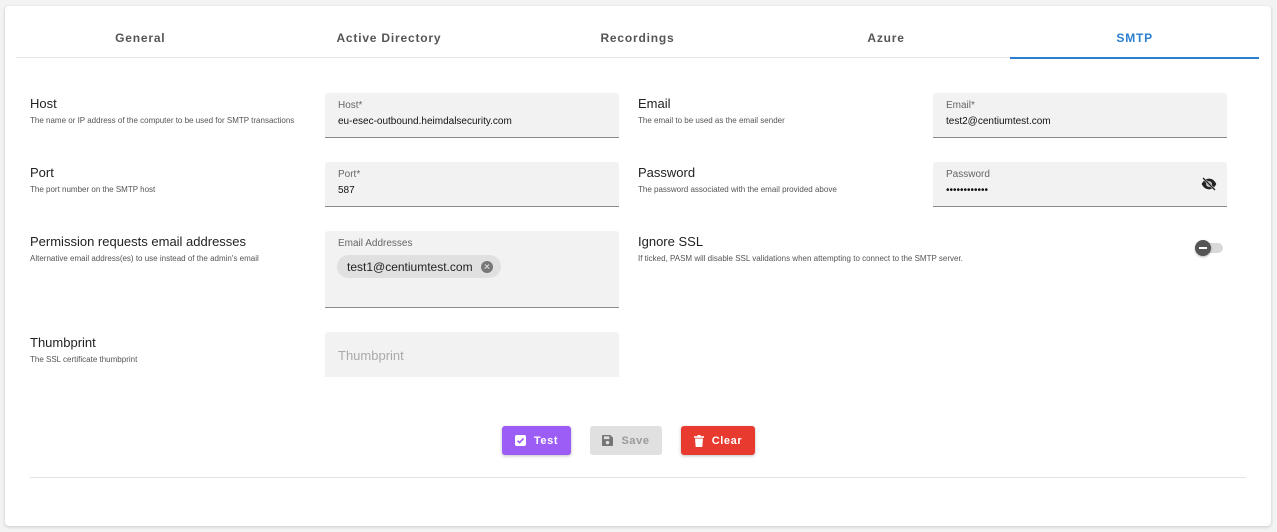 This screenshot has width=1277, height=532. I want to click on email-chip-label: test1@centiumtest.com, so click(410, 266).